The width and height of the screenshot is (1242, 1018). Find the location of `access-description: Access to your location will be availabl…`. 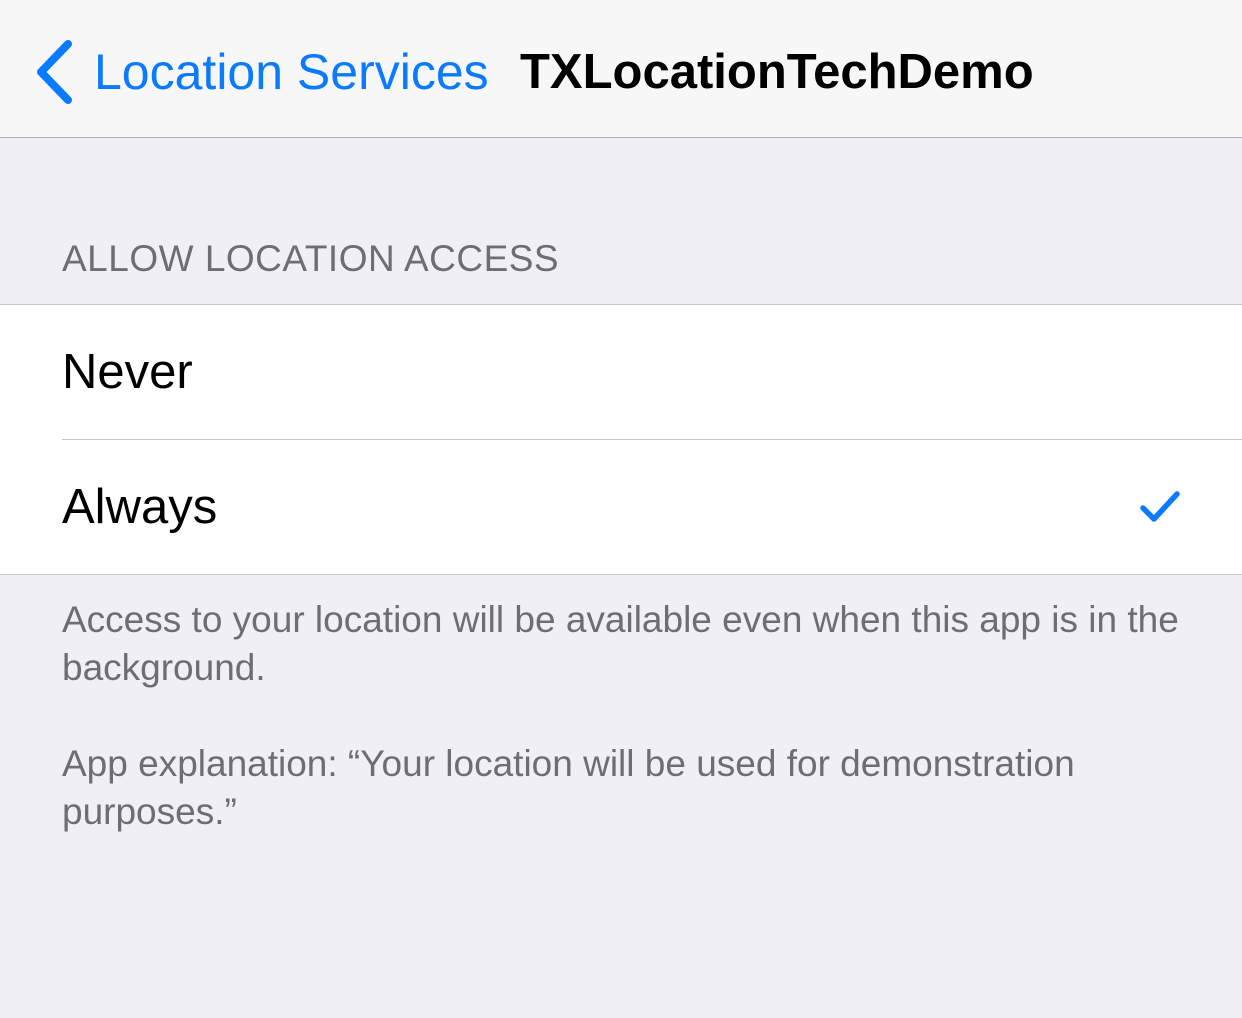

access-description: Access to your location will be availabl… is located at coordinates (620, 643).